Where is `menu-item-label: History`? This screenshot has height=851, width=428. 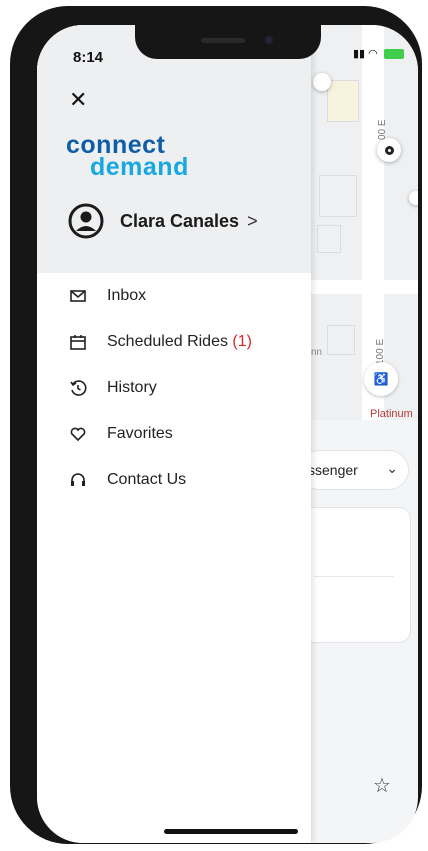 menu-item-label: History is located at coordinates (132, 387).